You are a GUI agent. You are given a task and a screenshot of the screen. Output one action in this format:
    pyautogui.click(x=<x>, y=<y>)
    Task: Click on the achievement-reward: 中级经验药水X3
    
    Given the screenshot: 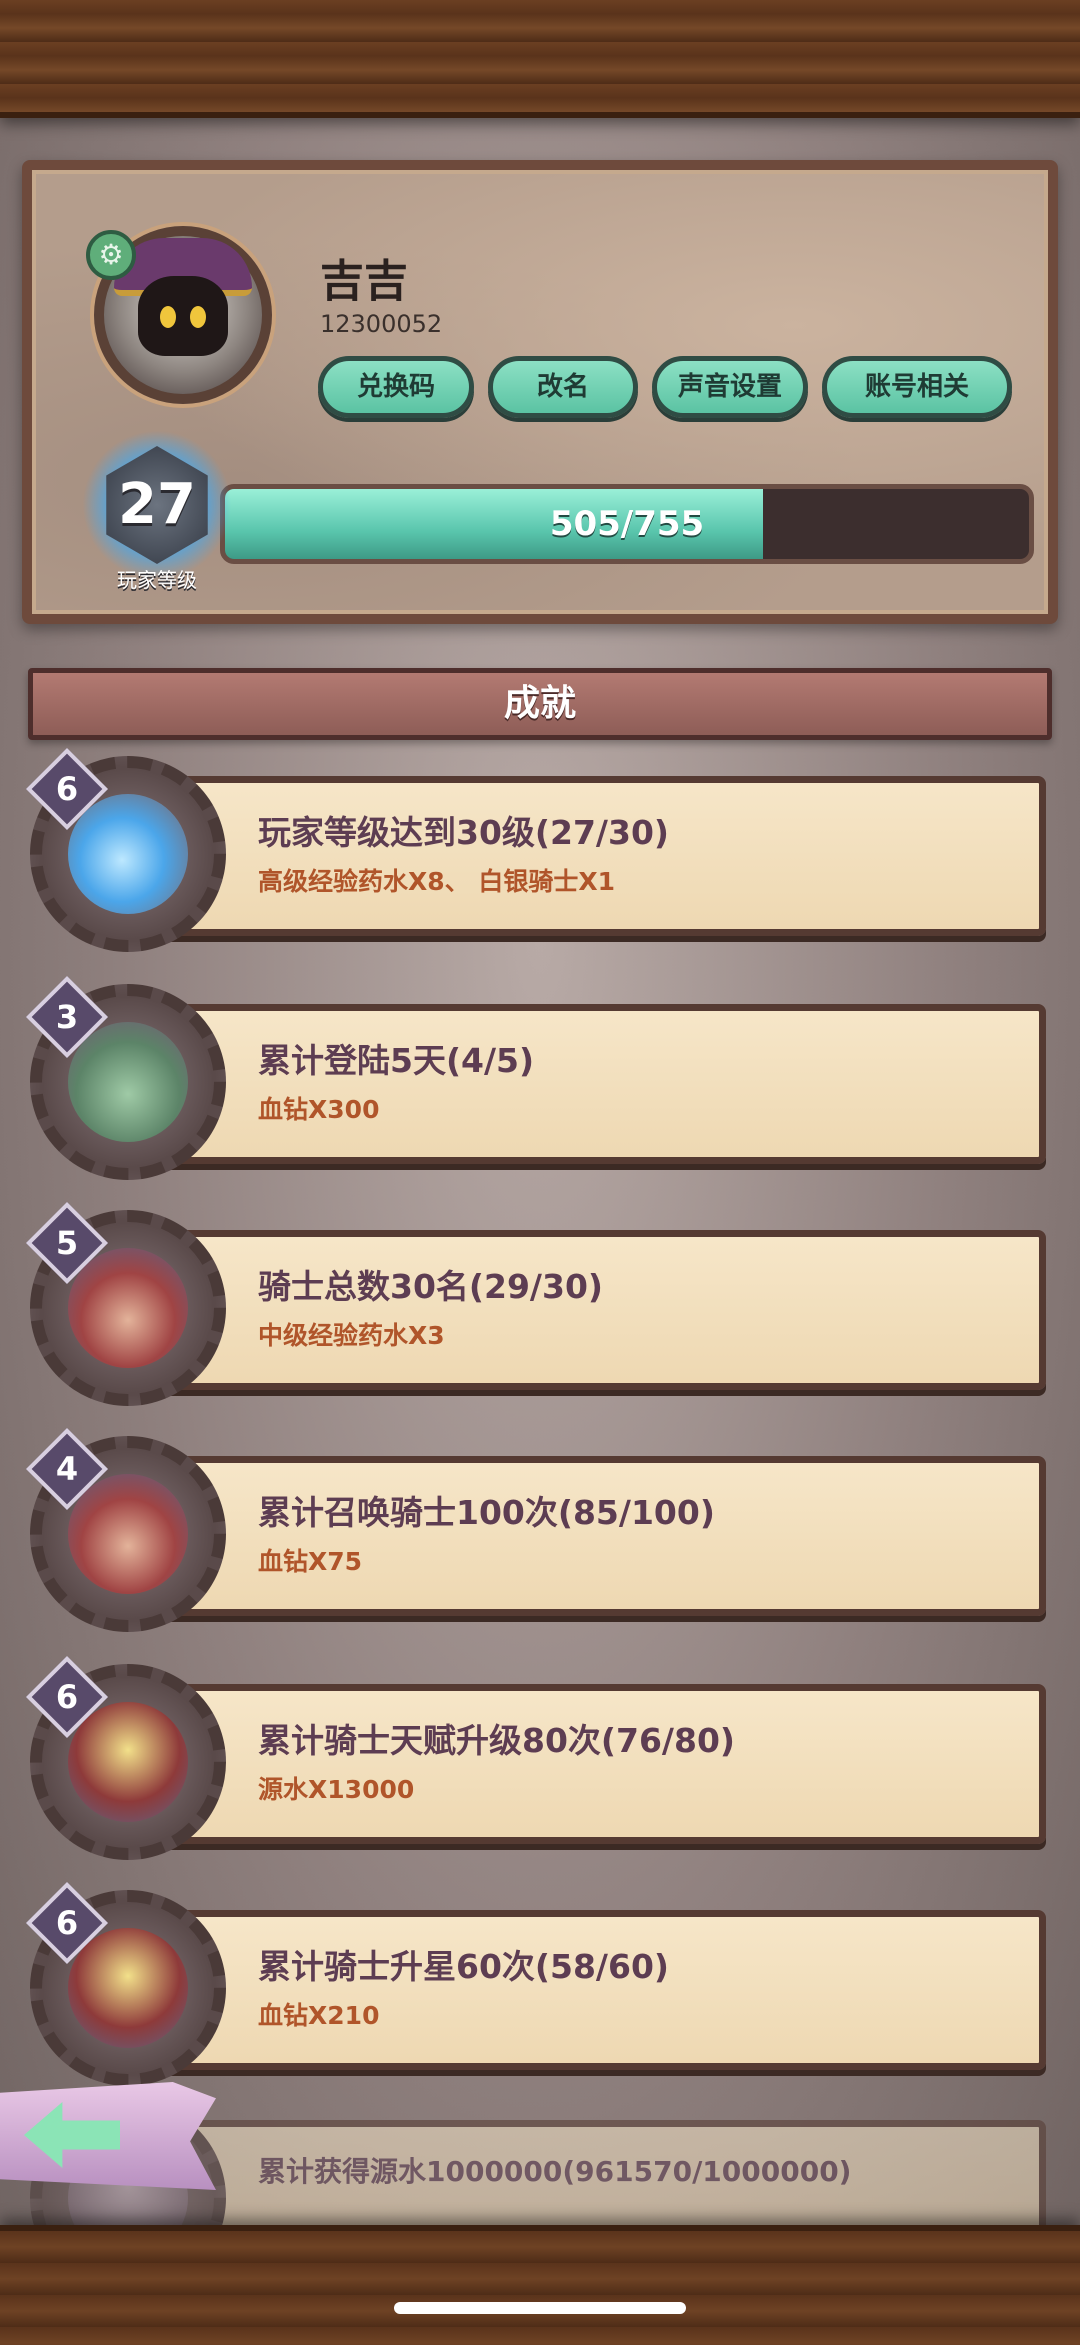 What is the action you would take?
    pyautogui.click(x=351, y=1335)
    